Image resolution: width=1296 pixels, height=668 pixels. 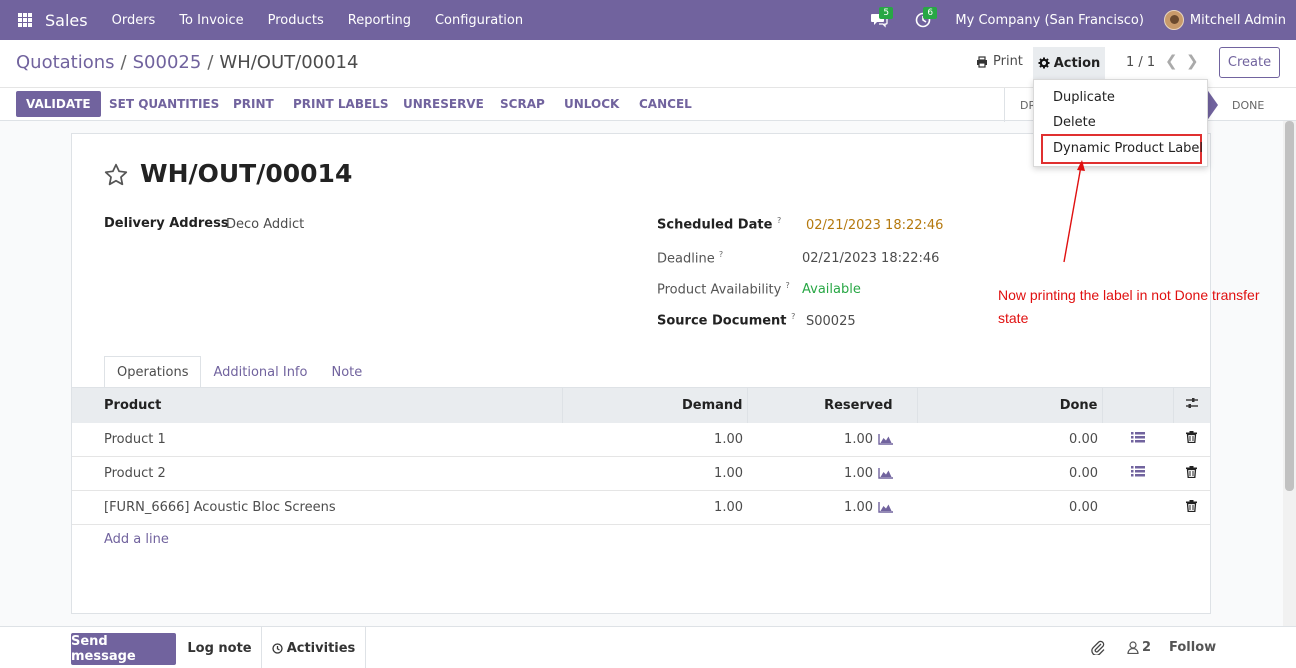 I want to click on source-document-value: S00025, so click(x=831, y=321).